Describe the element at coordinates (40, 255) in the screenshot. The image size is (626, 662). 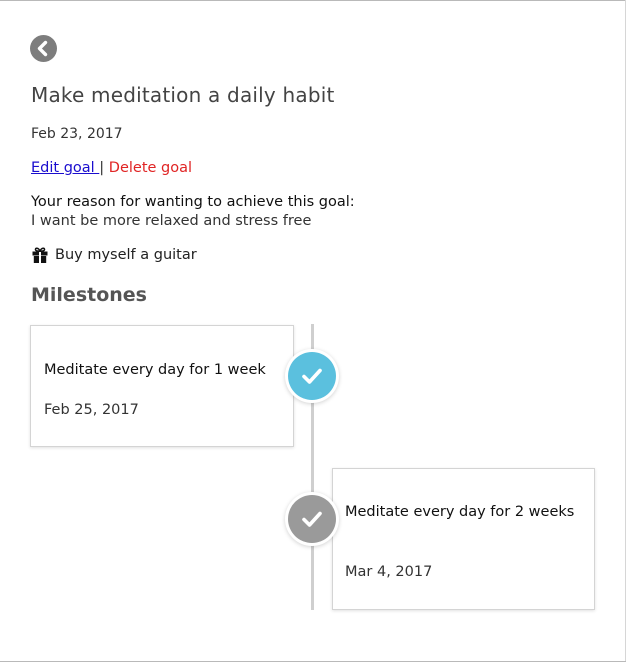
I see `gift-icon` at that location.